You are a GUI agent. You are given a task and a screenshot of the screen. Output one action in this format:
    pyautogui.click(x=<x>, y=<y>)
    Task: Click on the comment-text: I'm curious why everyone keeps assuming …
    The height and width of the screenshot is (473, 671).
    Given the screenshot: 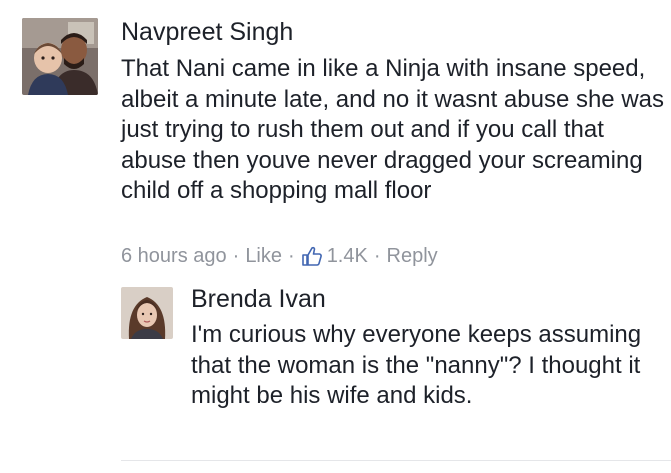 What is the action you would take?
    pyautogui.click(x=416, y=365)
    